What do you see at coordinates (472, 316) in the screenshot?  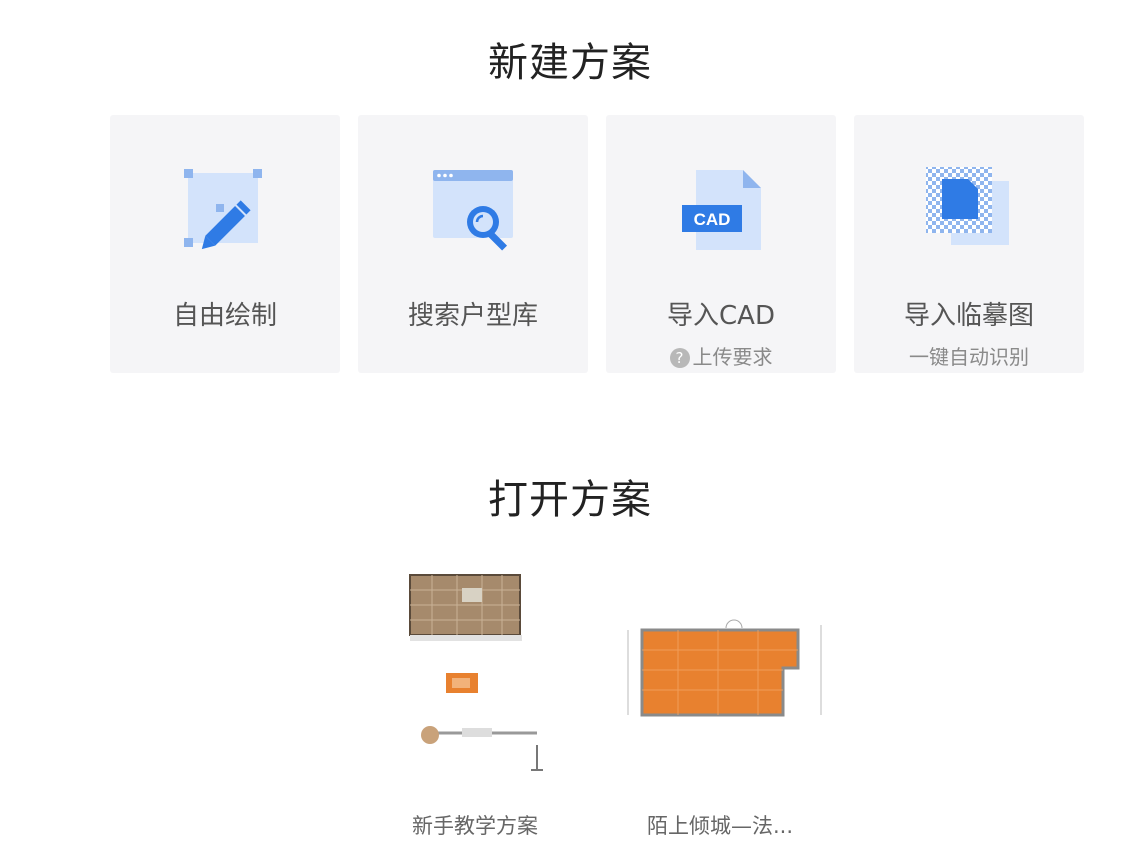 I see `search-floorplan-label: 搜索户型库` at bounding box center [472, 316].